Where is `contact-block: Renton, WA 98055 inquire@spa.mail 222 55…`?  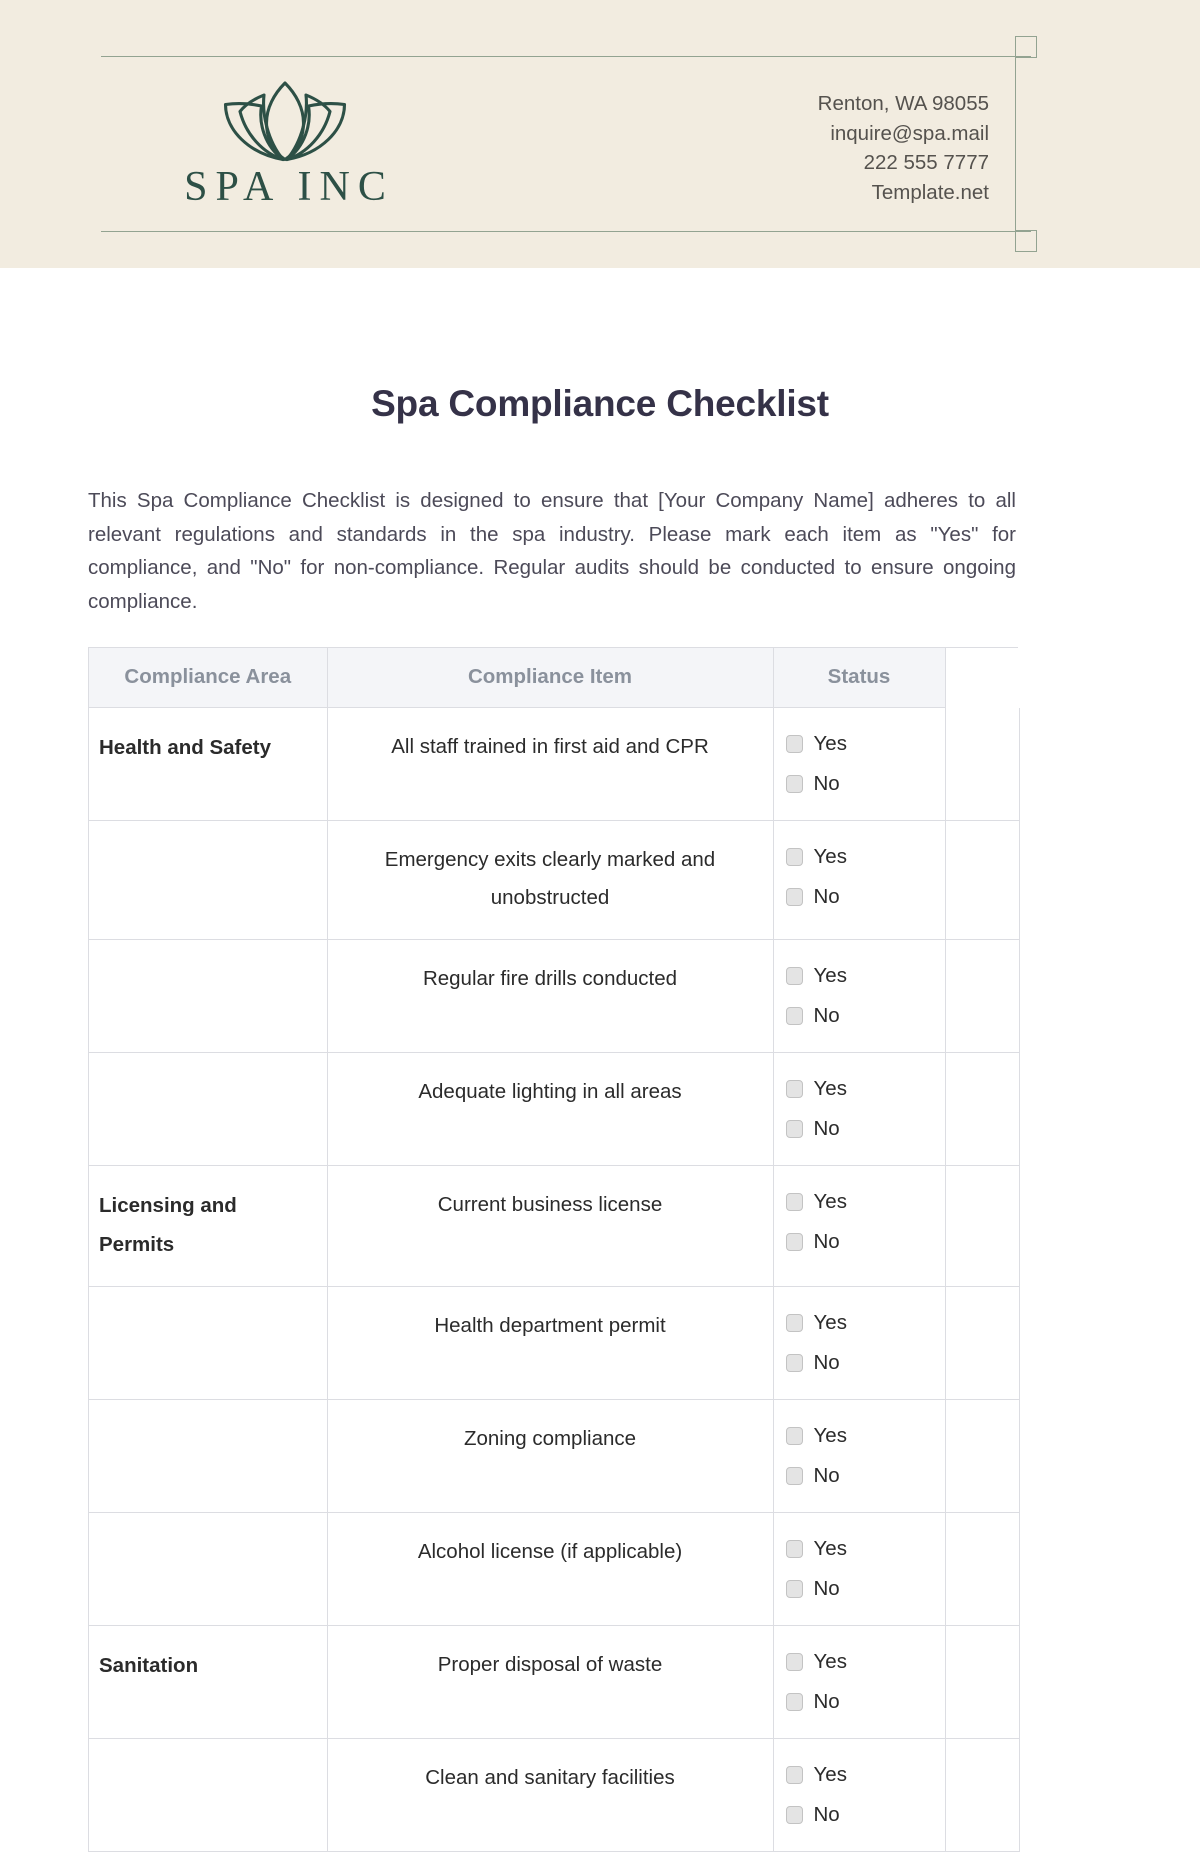
contact-block: Renton, WA 98055 inquire@spa.mail 222 55… is located at coordinates (903, 148).